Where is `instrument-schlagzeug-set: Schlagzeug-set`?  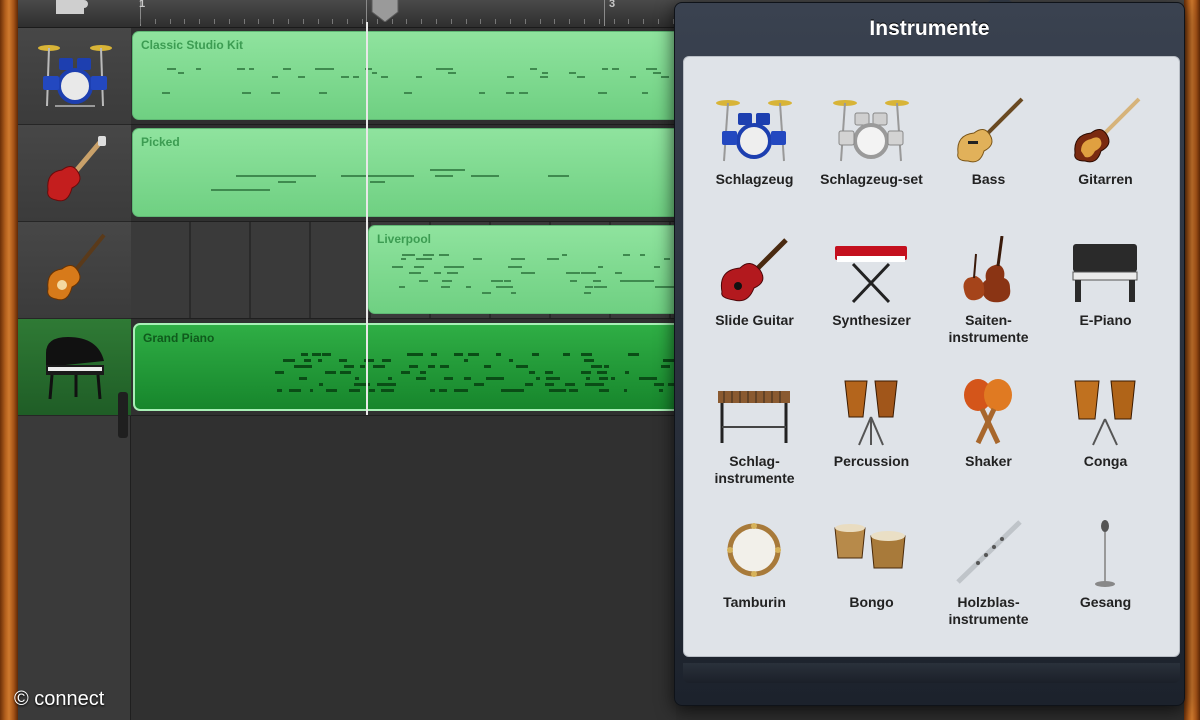
instrument-schlagzeug-set: Schlagzeug-set is located at coordinates (871, 127).